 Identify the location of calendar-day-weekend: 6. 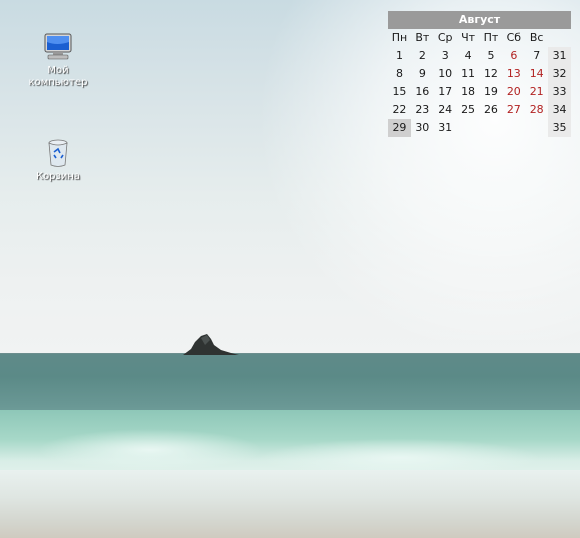
(513, 56).